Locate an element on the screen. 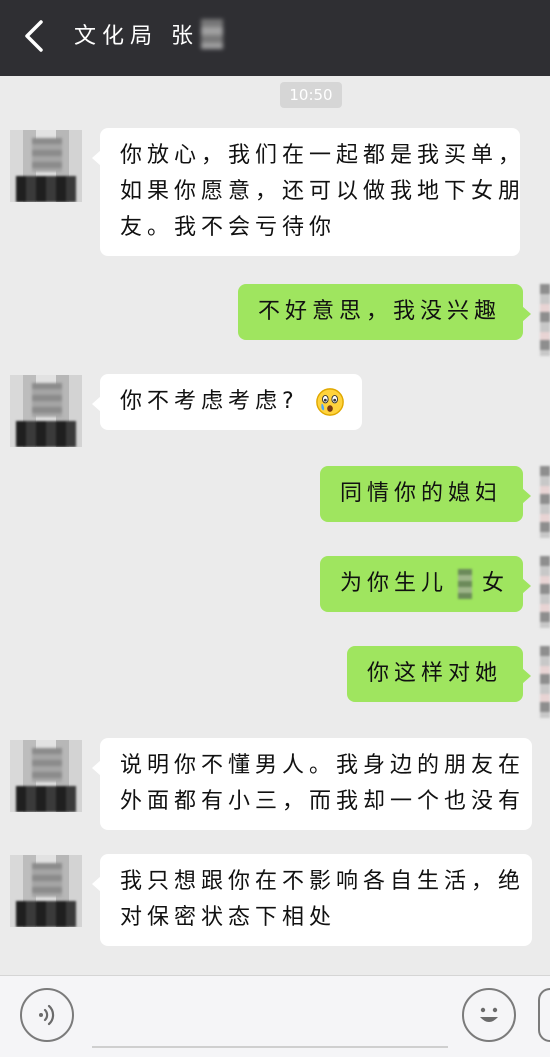  message-text: 你不考虑考虑? is located at coordinates (209, 401).